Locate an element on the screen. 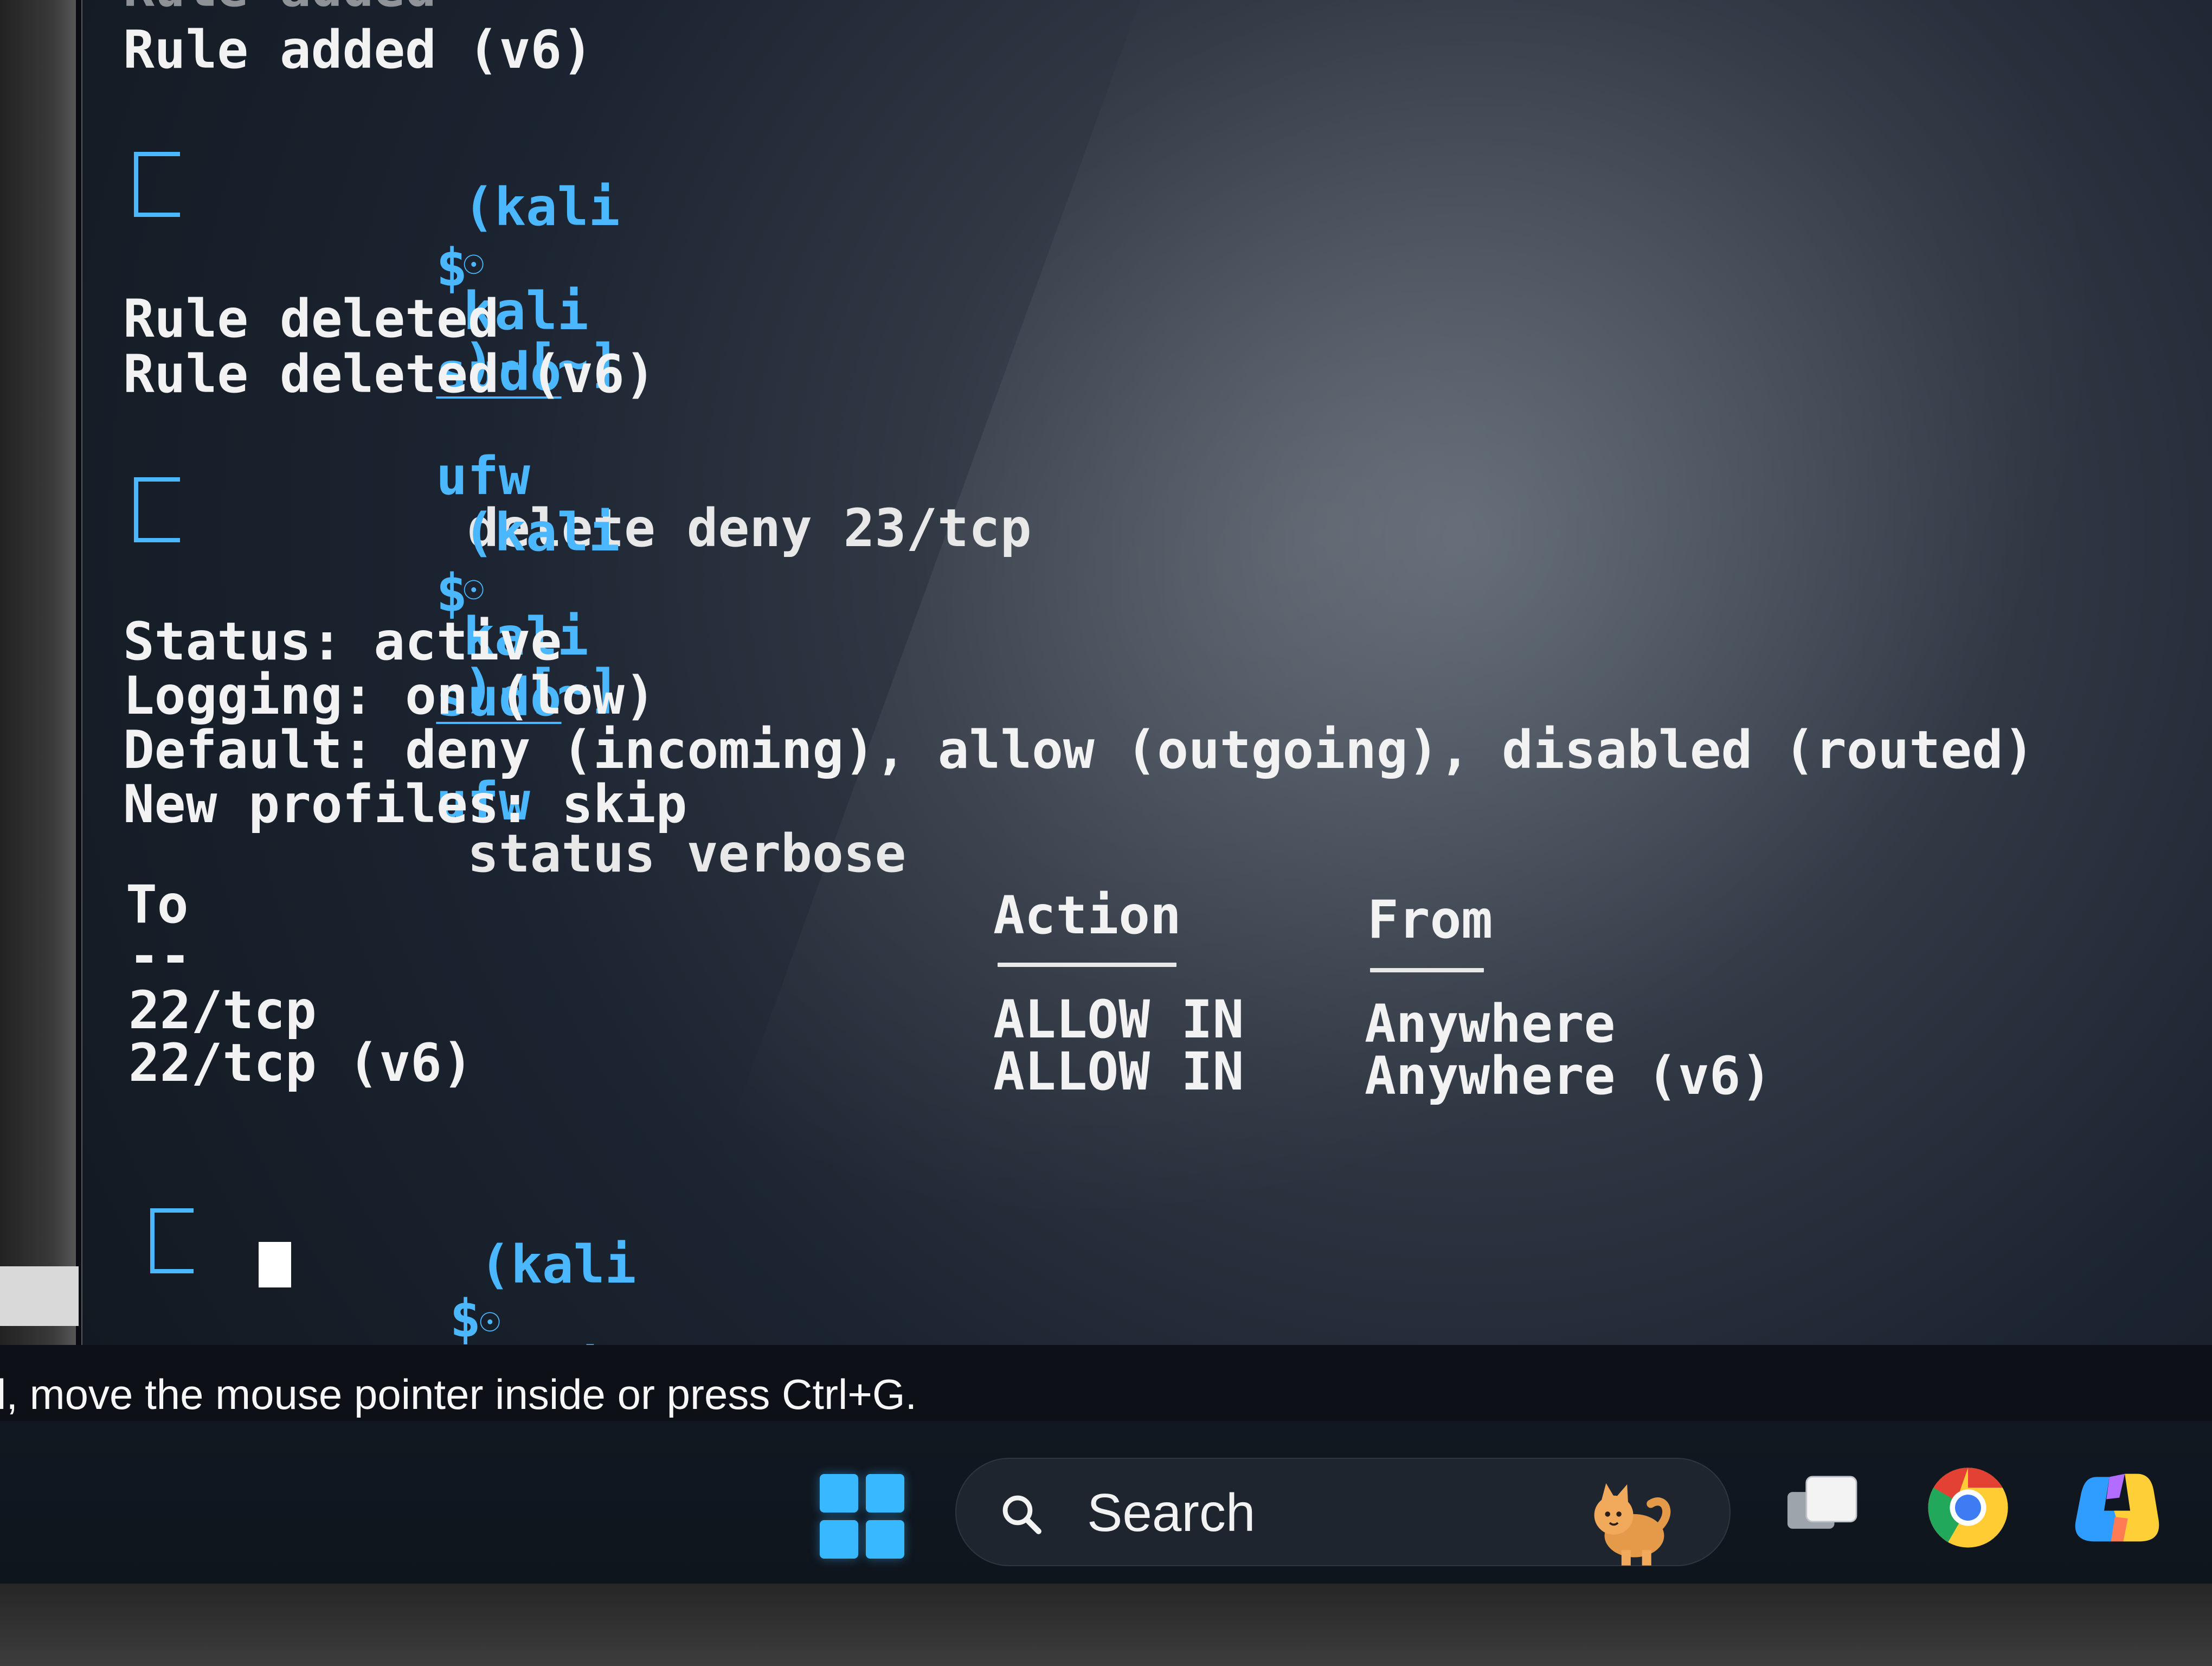 This screenshot has width=2212, height=1666. bottom-bezel is located at coordinates (1106, 1625).